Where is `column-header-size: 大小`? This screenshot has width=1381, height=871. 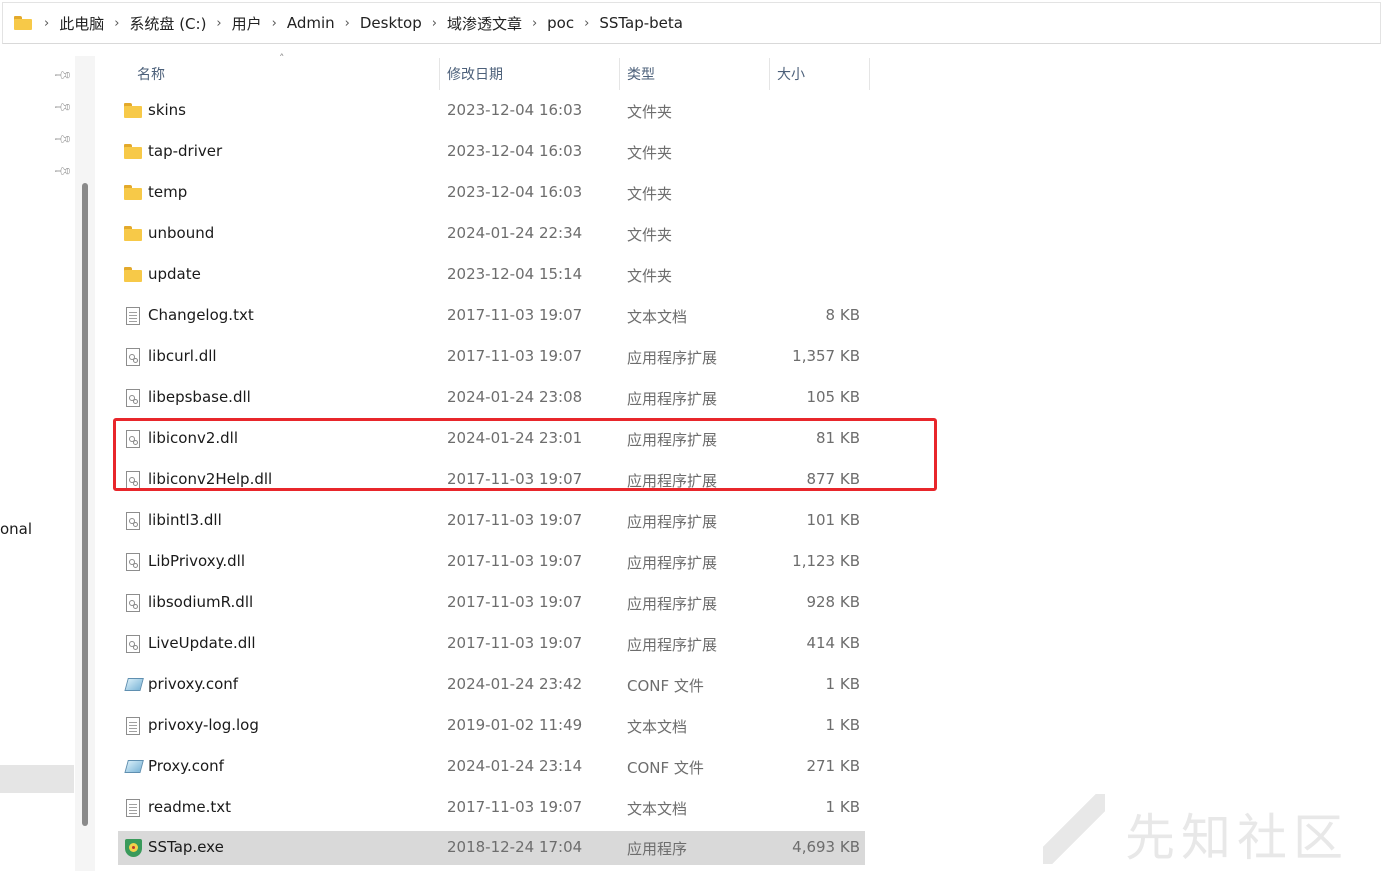
column-header-size: 大小 is located at coordinates (822, 74).